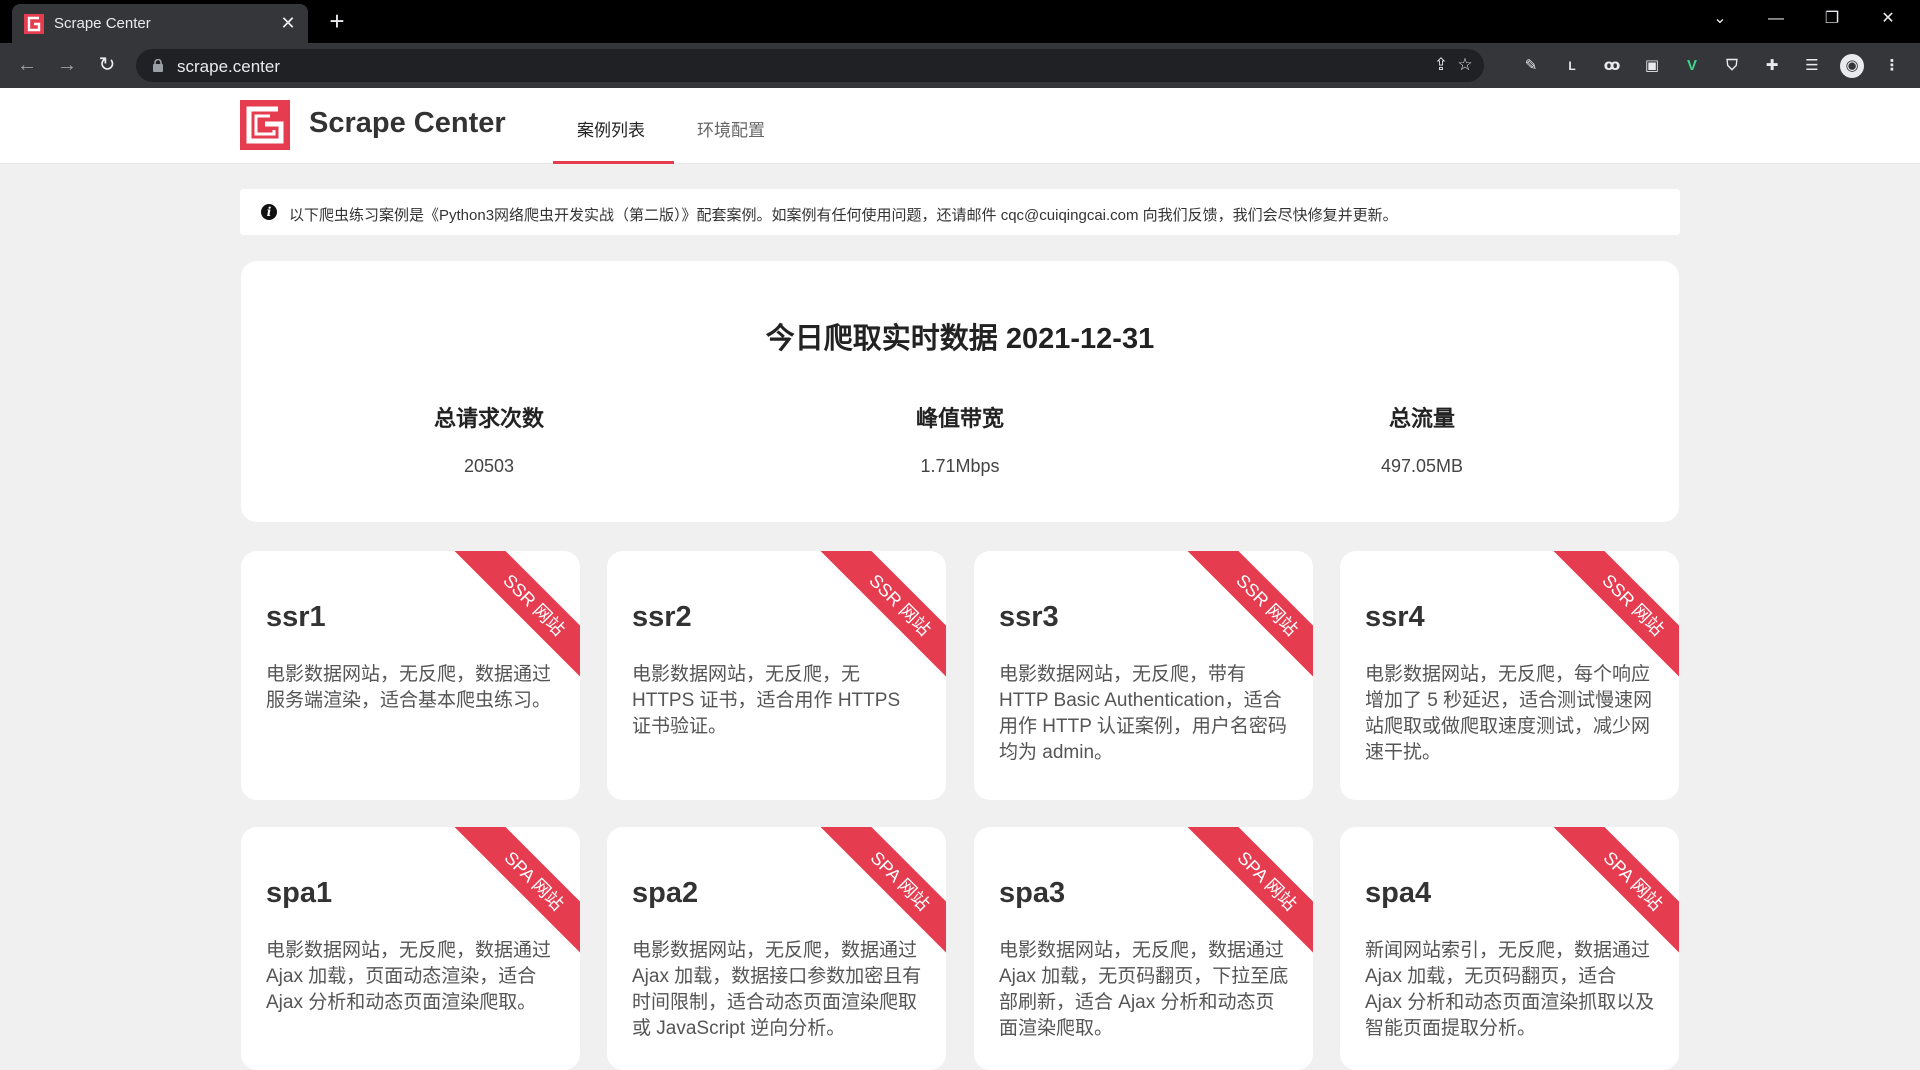  Describe the element at coordinates (1732, 66) in the screenshot. I see `shield-extension-icon: ⛉` at that location.